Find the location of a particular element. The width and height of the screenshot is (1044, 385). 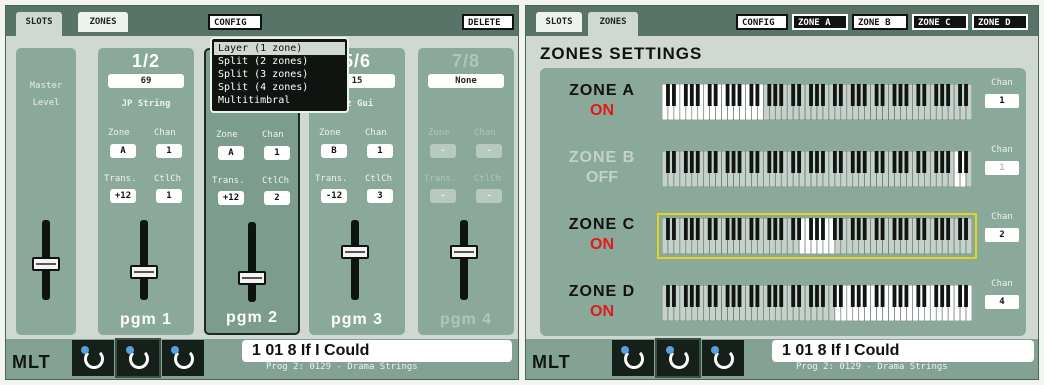

zone-field: - is located at coordinates (443, 151).